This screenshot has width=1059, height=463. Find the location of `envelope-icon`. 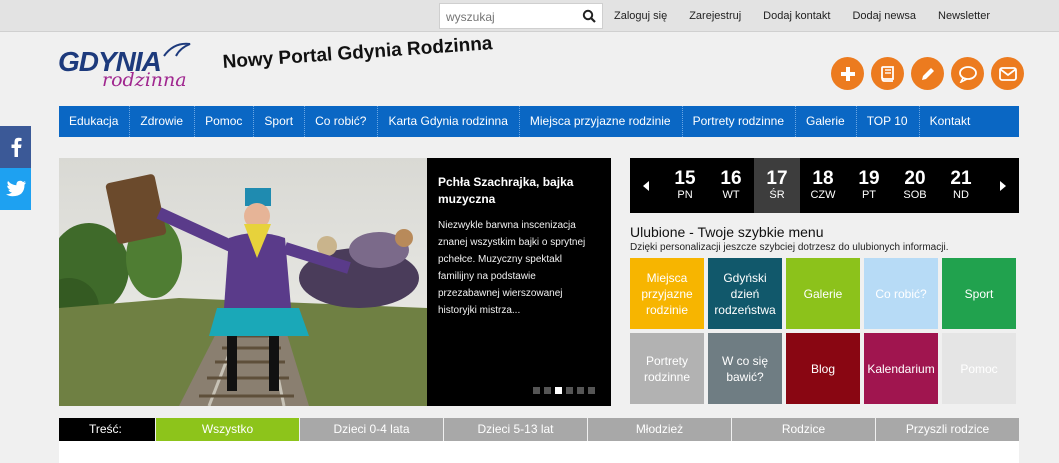

envelope-icon is located at coordinates (1007, 73).